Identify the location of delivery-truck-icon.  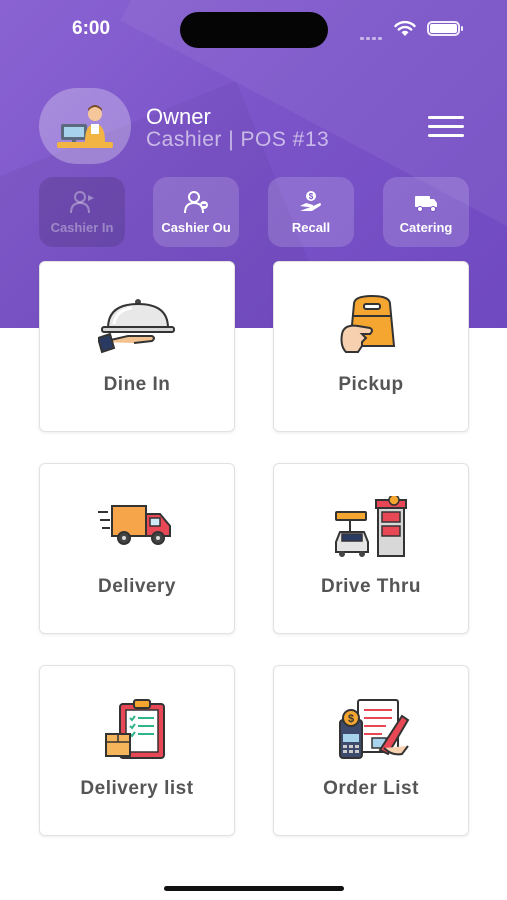
(134, 525).